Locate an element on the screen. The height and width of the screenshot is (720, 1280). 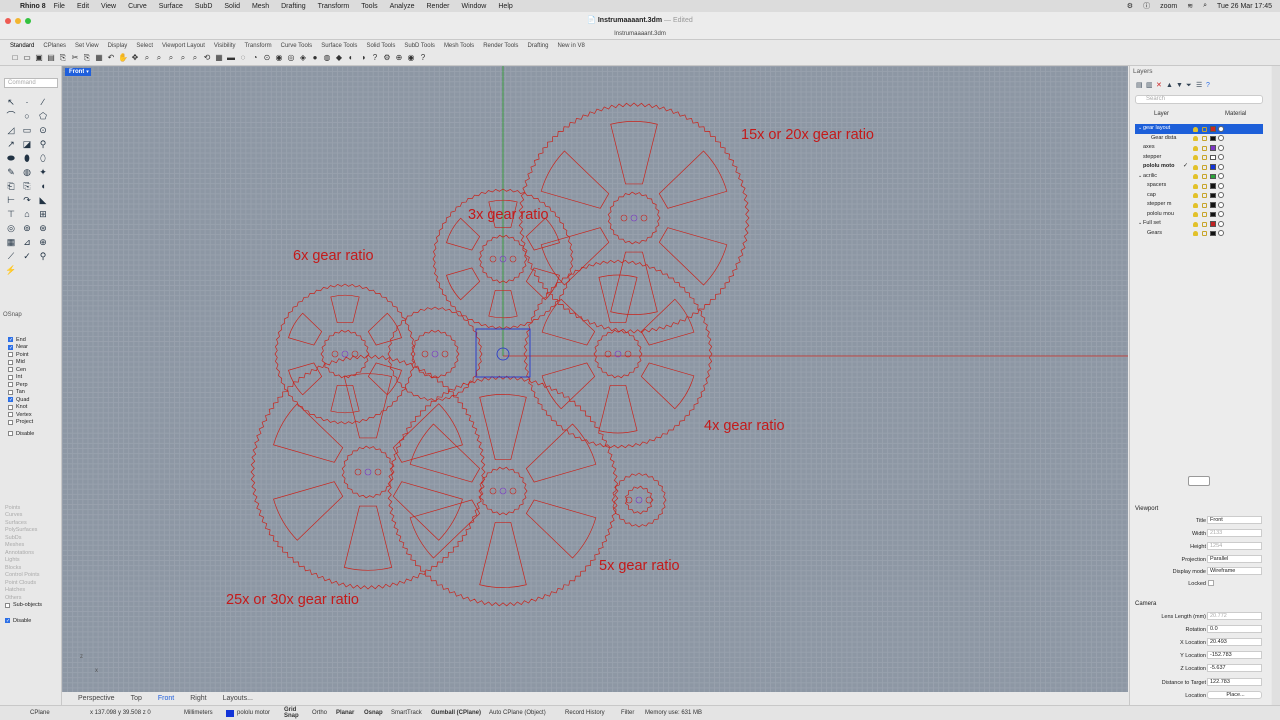
tool-33-icon: ⟋ is located at coordinates (11, 256).